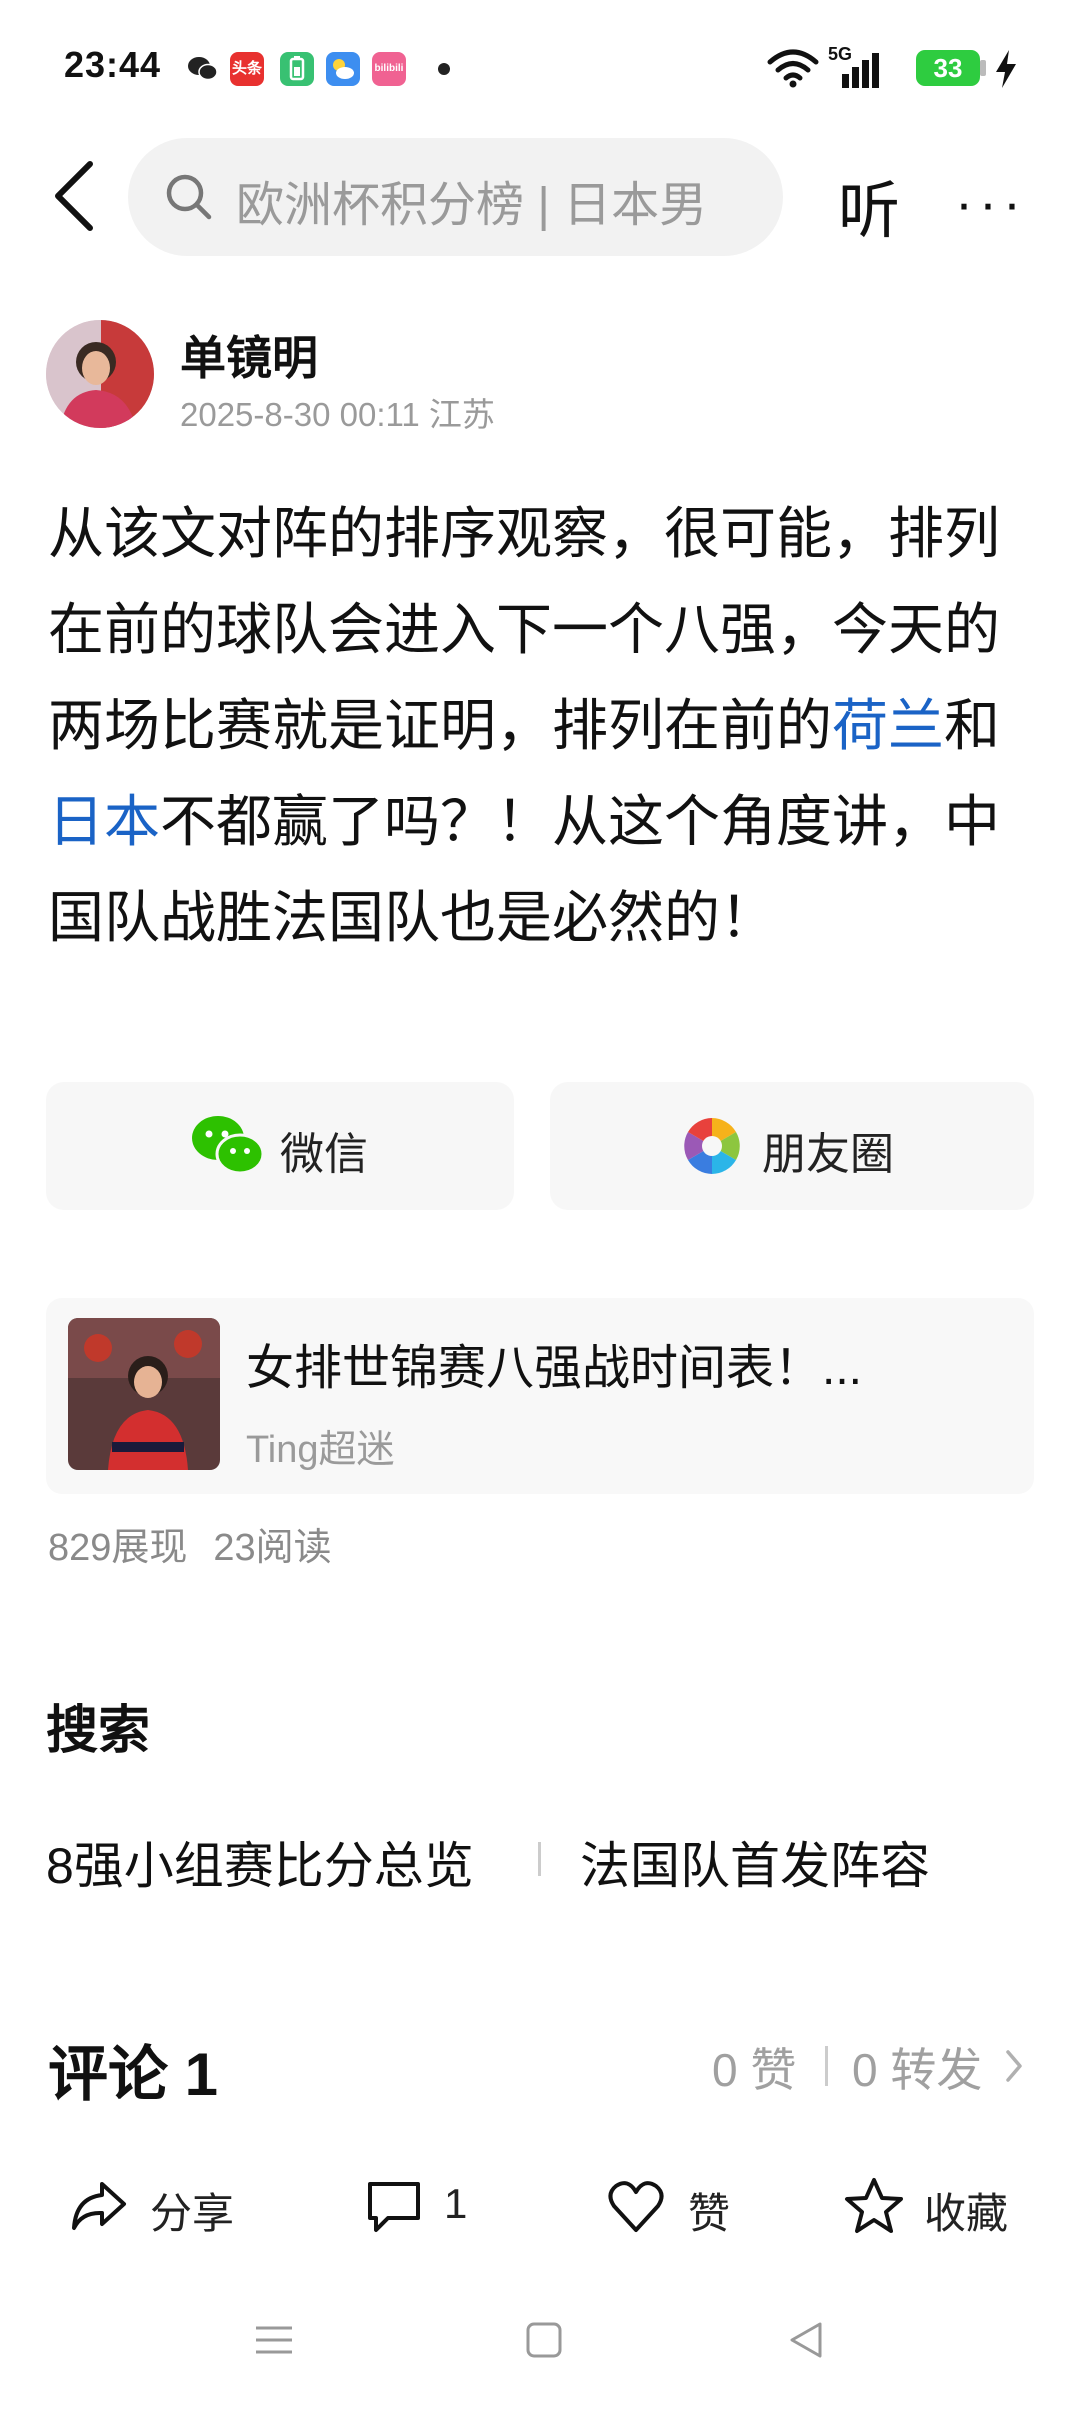  Describe the element at coordinates (709, 2210) in the screenshot. I see `like-label: 赞` at that location.